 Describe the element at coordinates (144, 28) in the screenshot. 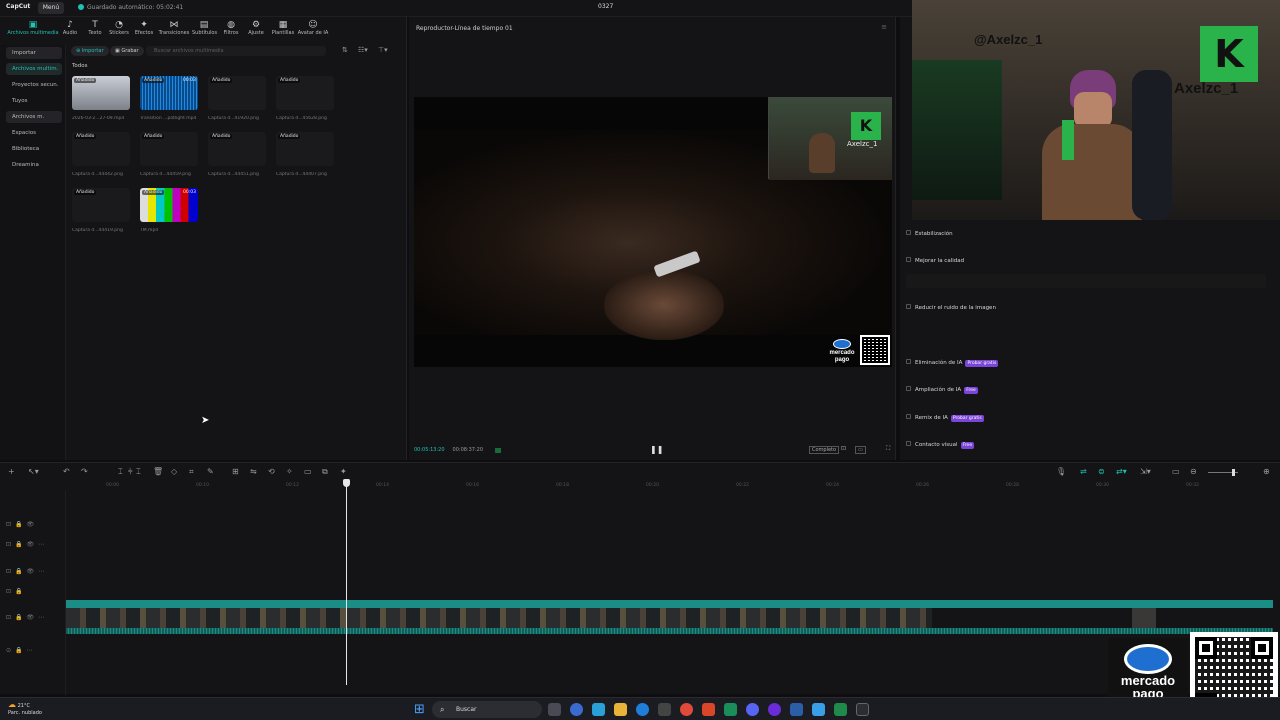

I see `tool-effects: ✦ Efectos` at that location.